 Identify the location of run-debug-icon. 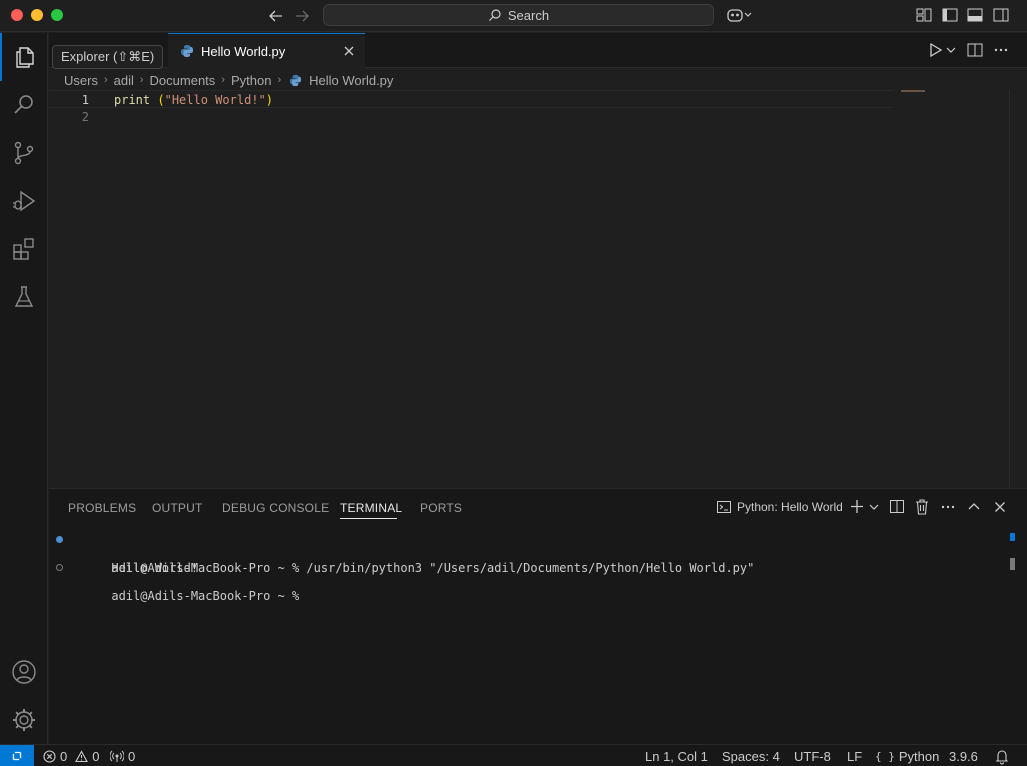
(24, 201).